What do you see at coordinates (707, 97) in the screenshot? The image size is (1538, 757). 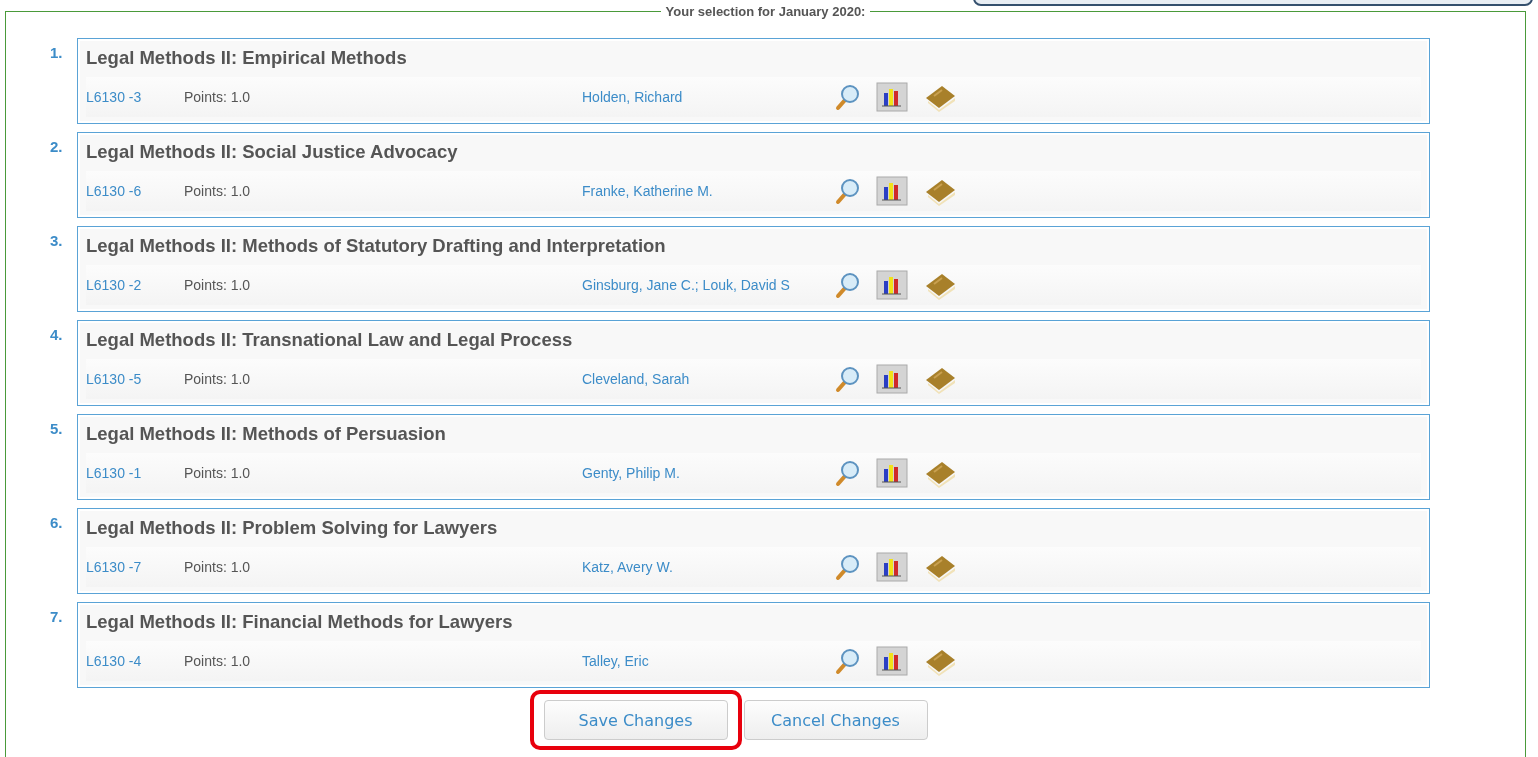 I see `instructor-link: Holden, Richard` at bounding box center [707, 97].